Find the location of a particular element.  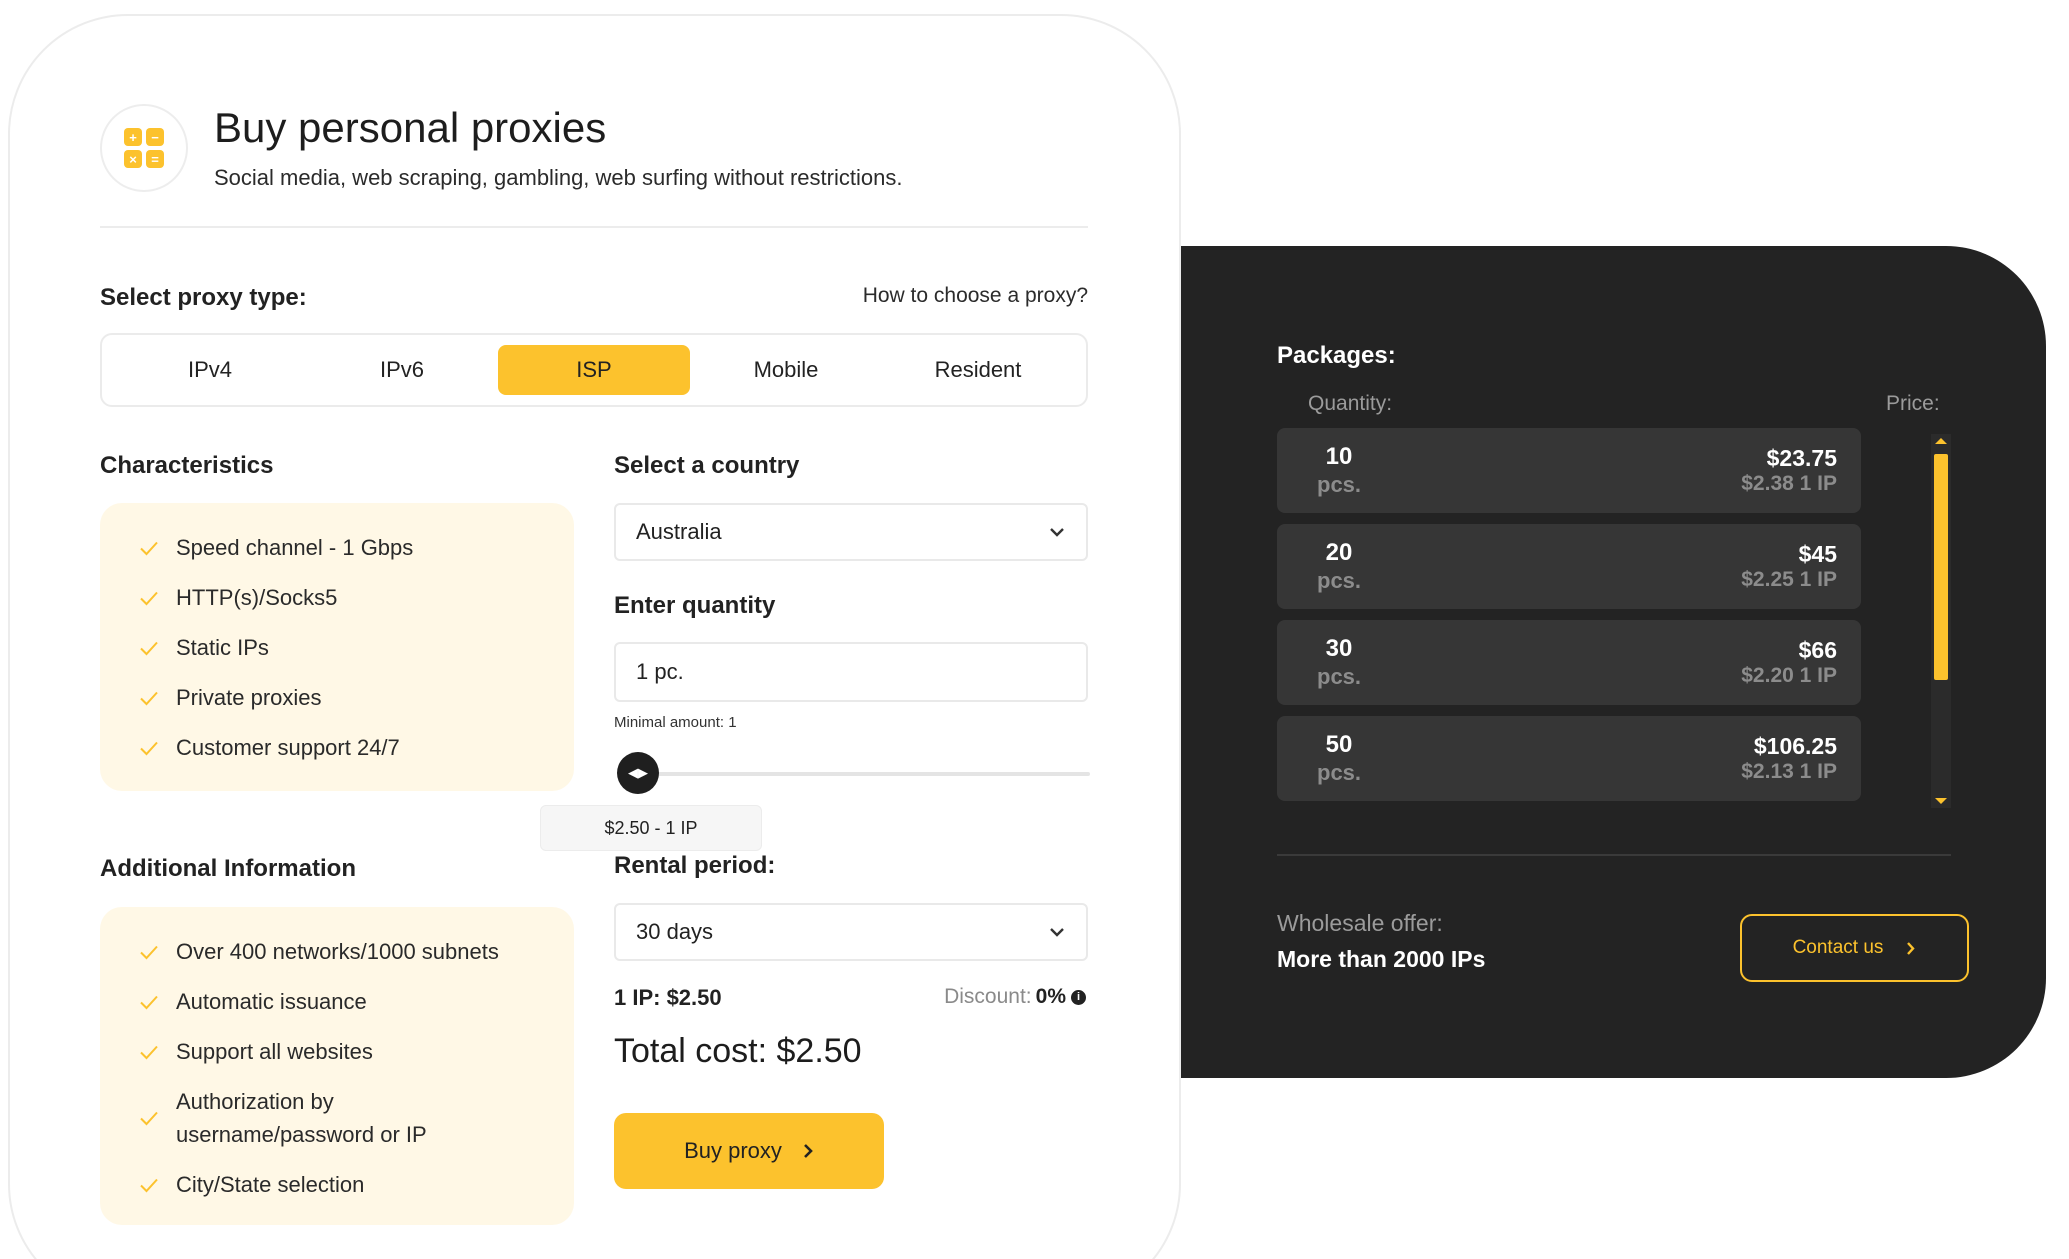

price-per-ip: 1 IP: $2.50 is located at coordinates (668, 997).